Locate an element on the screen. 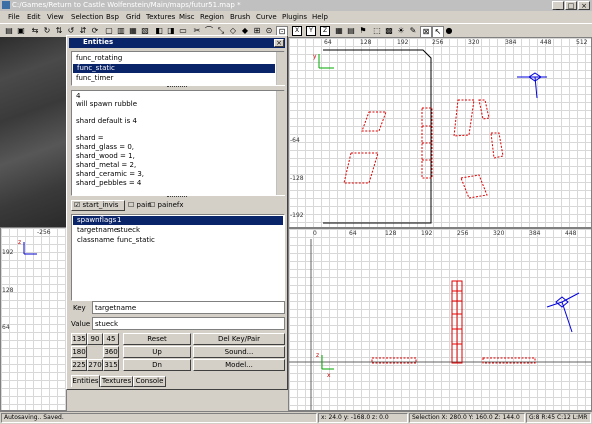 The image size is (592, 424). menu-curve: Curve is located at coordinates (266, 17).